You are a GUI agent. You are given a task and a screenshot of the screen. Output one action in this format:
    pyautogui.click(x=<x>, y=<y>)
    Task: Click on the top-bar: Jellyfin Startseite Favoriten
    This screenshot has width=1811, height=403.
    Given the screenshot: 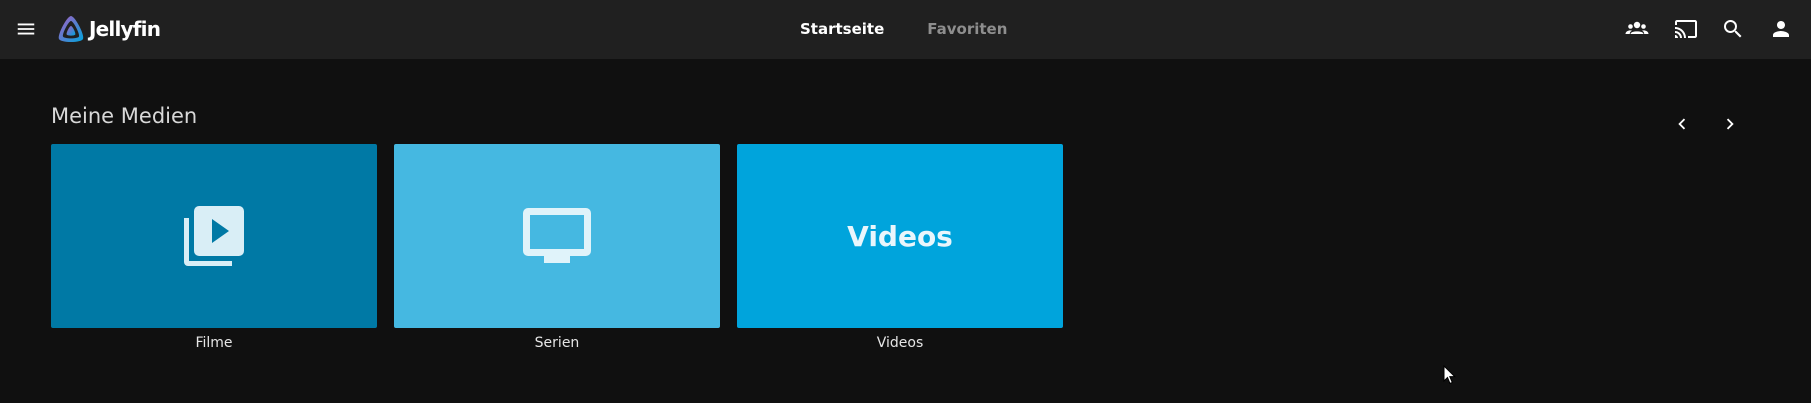 What is the action you would take?
    pyautogui.click(x=905, y=29)
    